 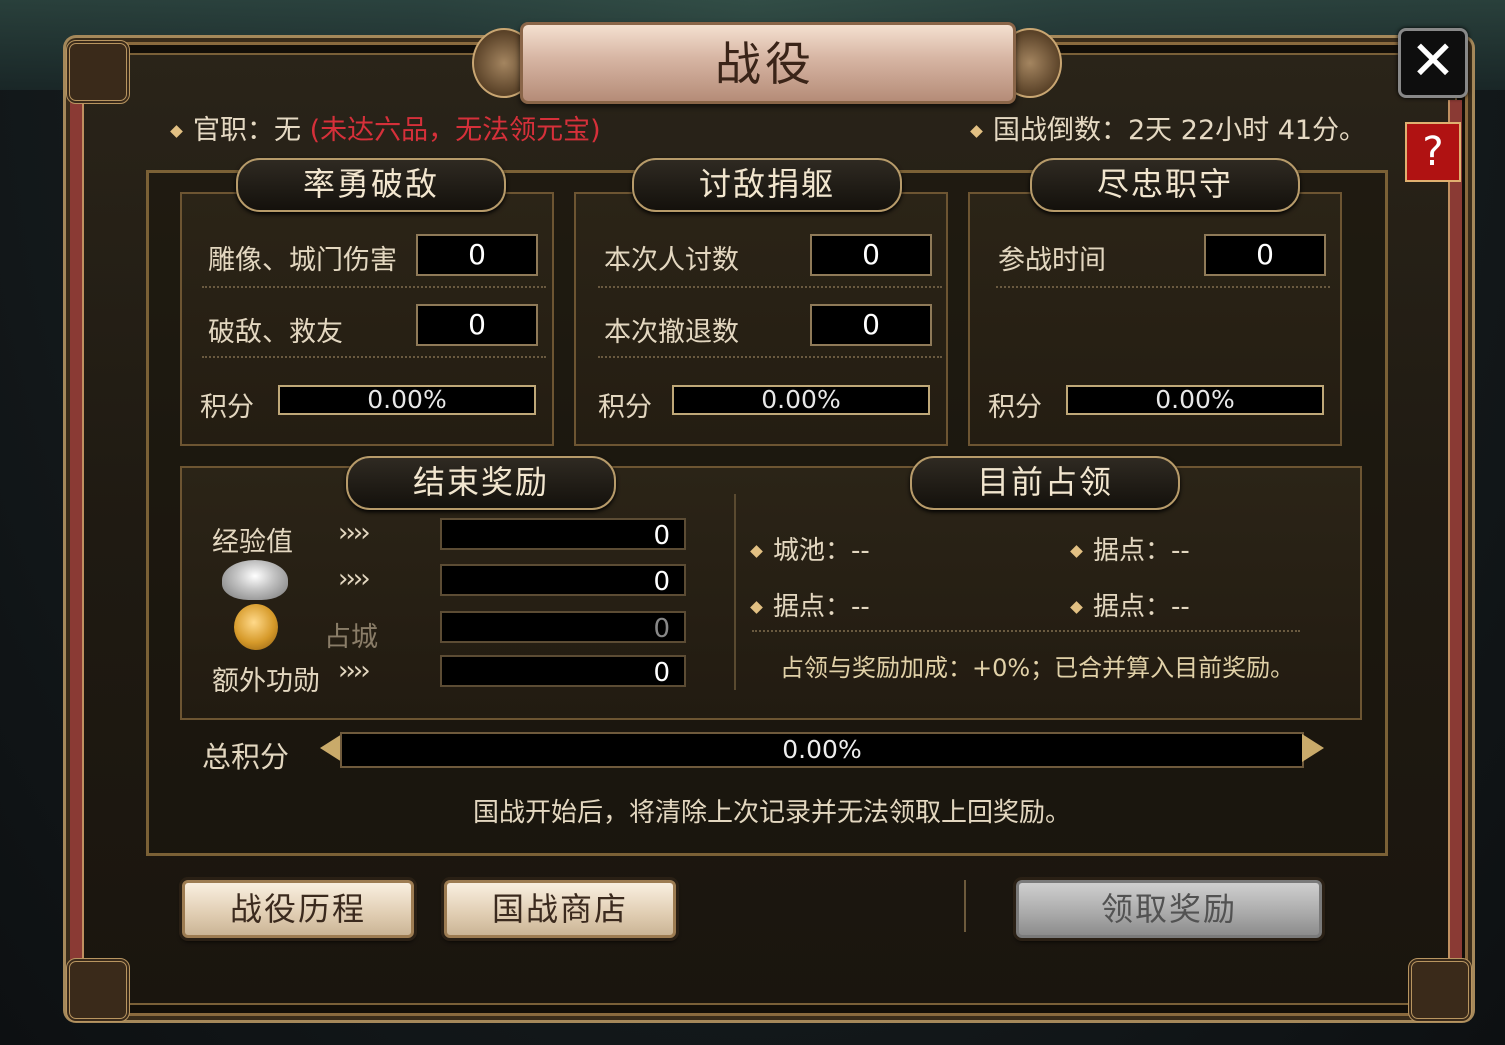 I want to click on panel-separator, so click(x=735, y=592).